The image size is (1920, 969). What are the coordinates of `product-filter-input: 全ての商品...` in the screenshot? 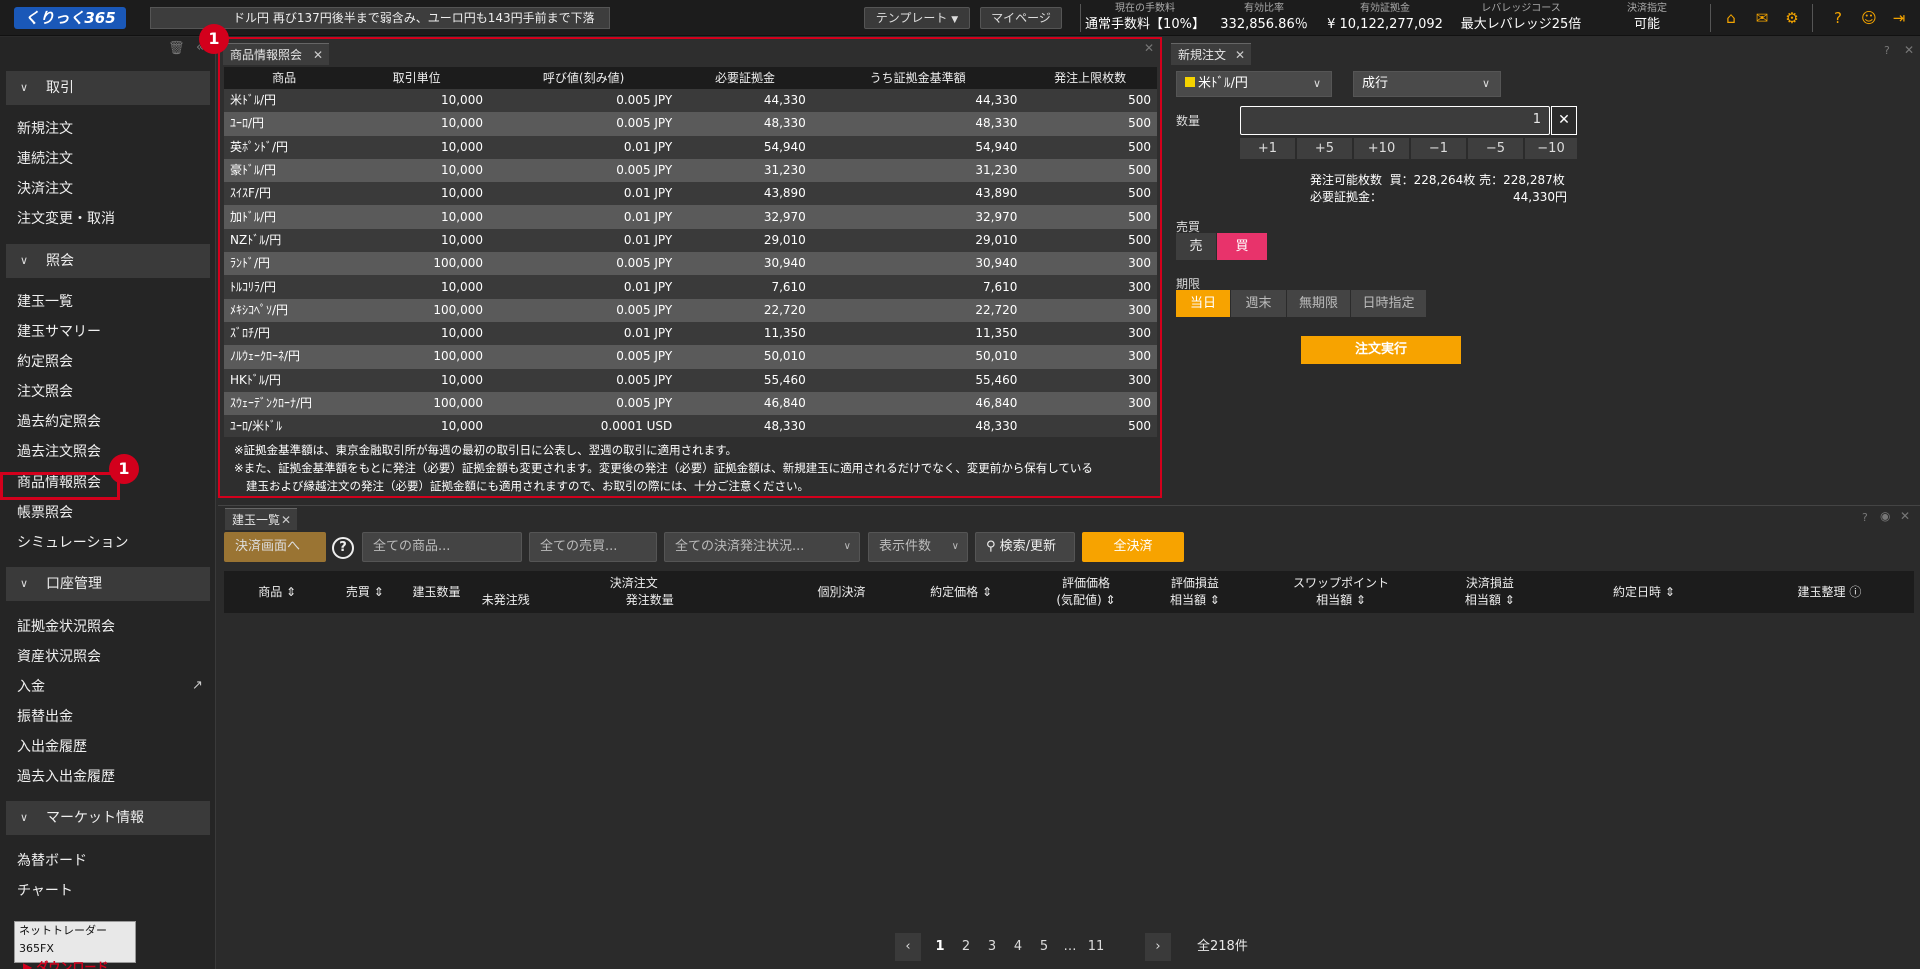 It's located at (442, 547).